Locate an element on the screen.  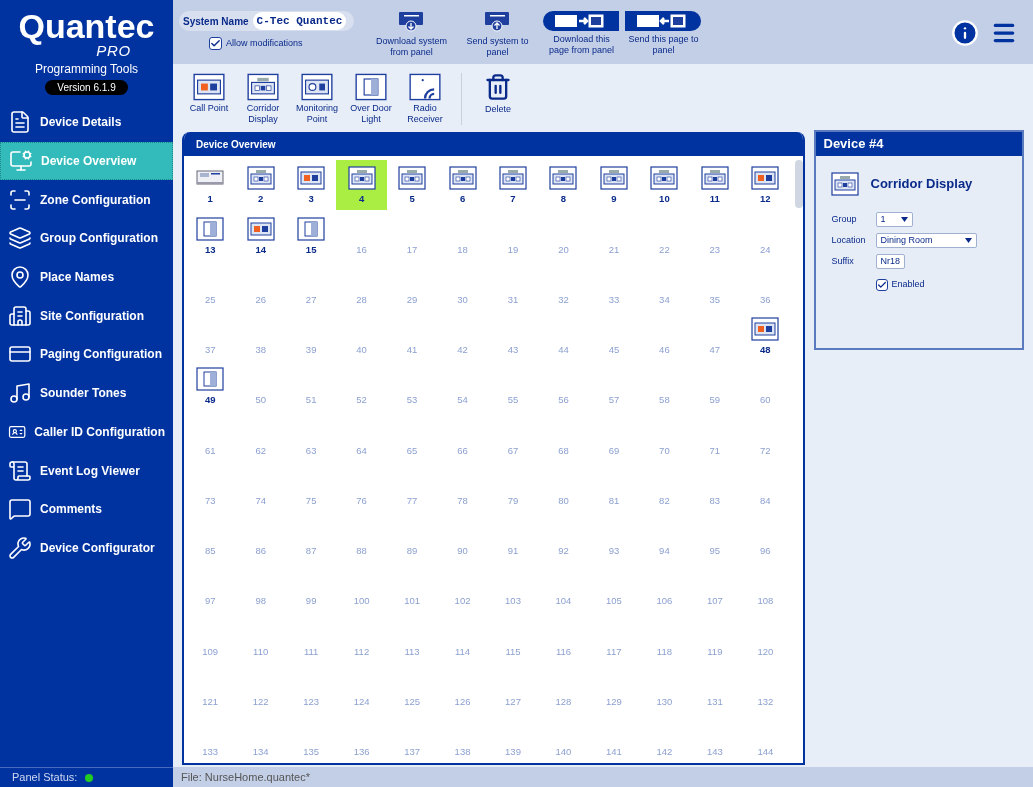
nav-item: Device Details is located at coordinates (86, 122).